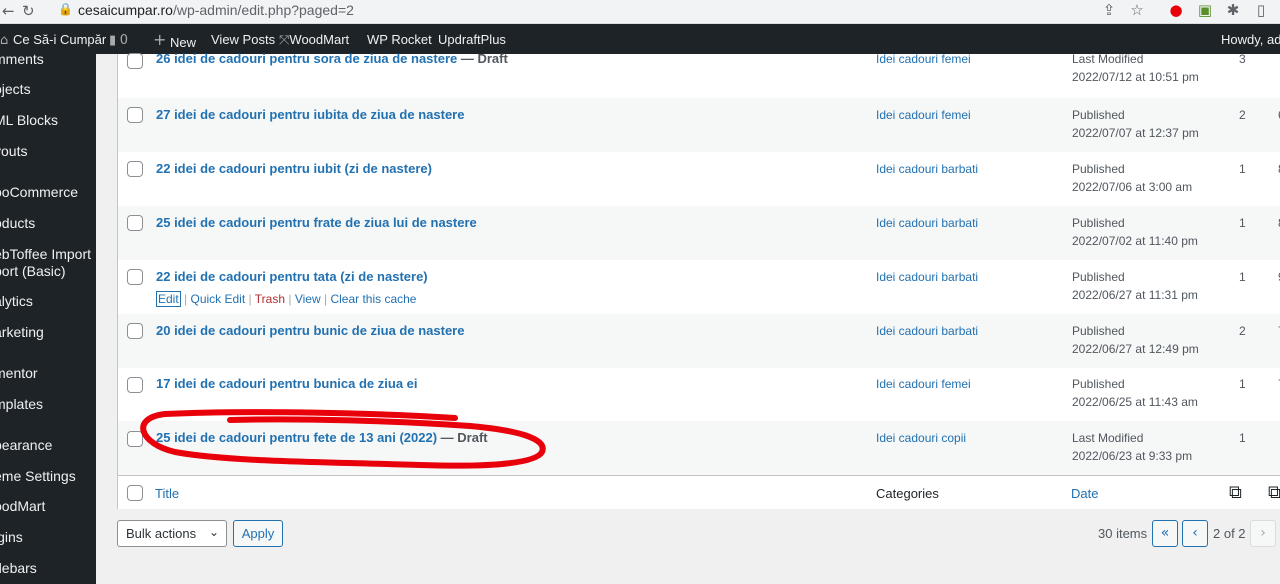  Describe the element at coordinates (125, 10) in the screenshot. I see `url-domain: cesaicumpar.ro` at that location.